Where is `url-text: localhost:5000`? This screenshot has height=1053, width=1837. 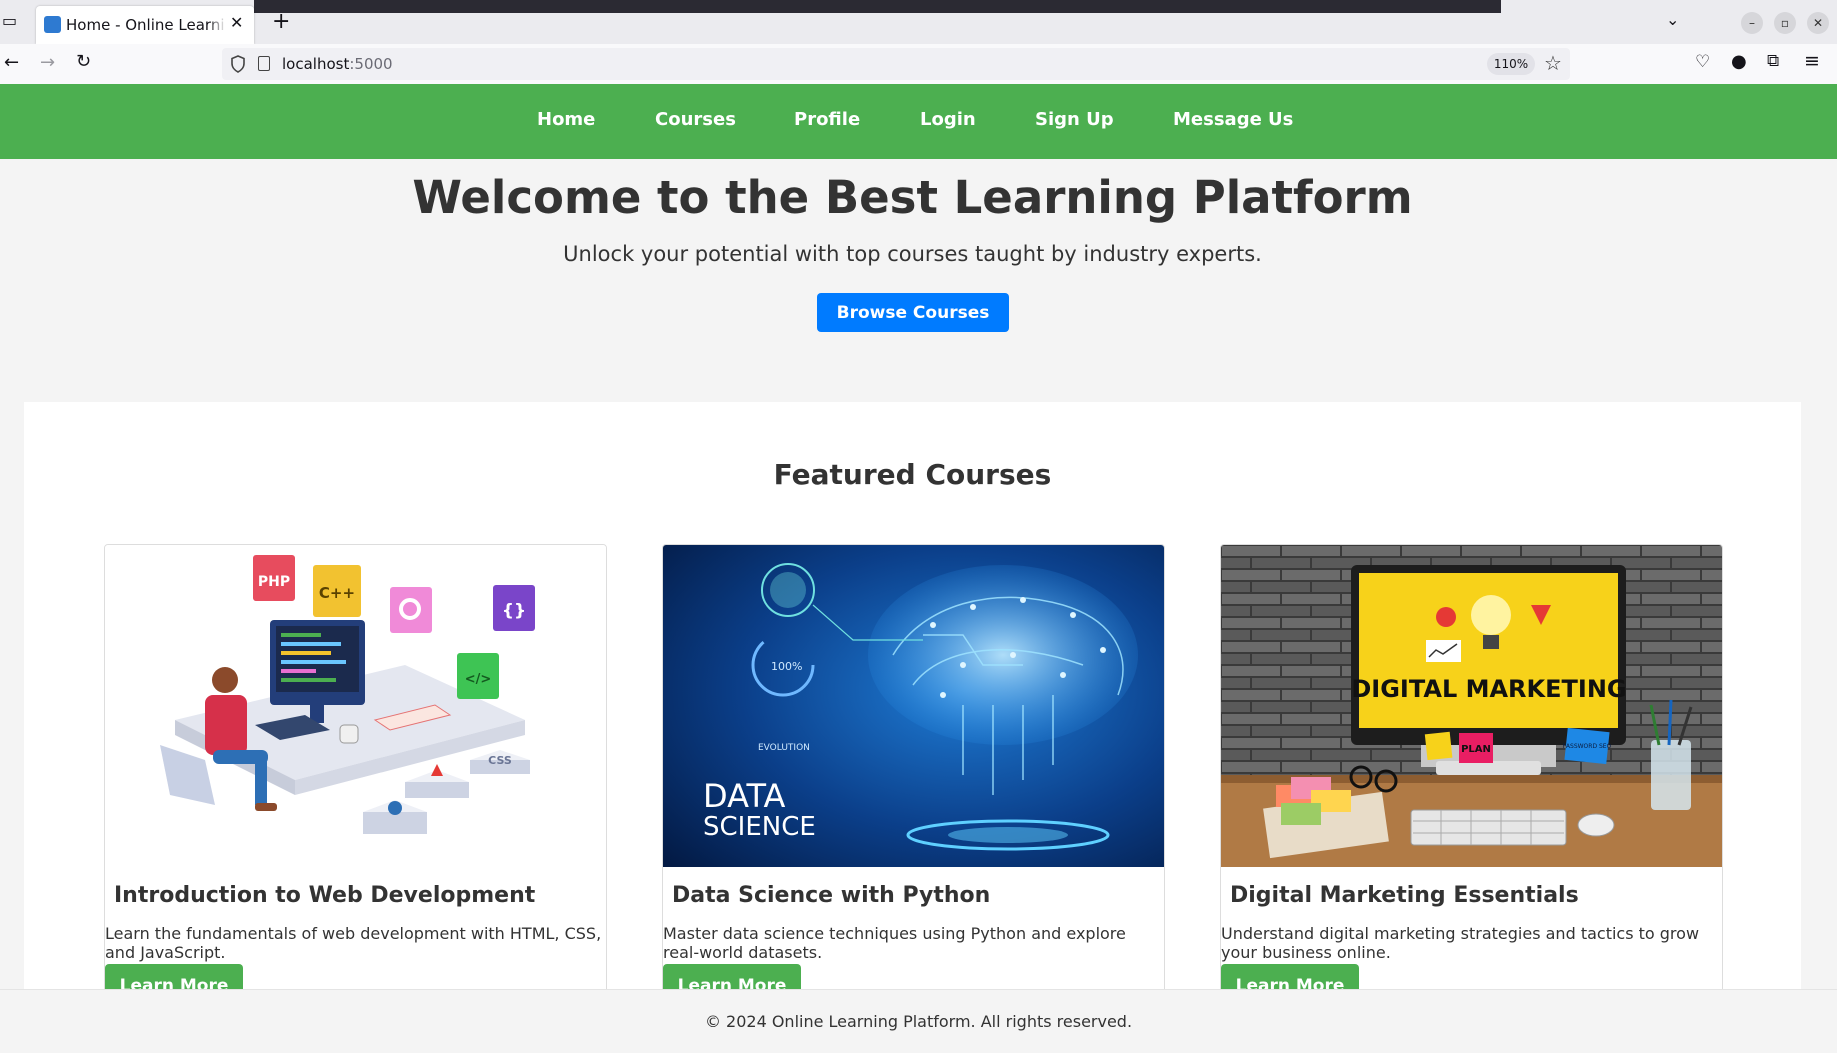
url-text: localhost:5000 is located at coordinates (337, 64).